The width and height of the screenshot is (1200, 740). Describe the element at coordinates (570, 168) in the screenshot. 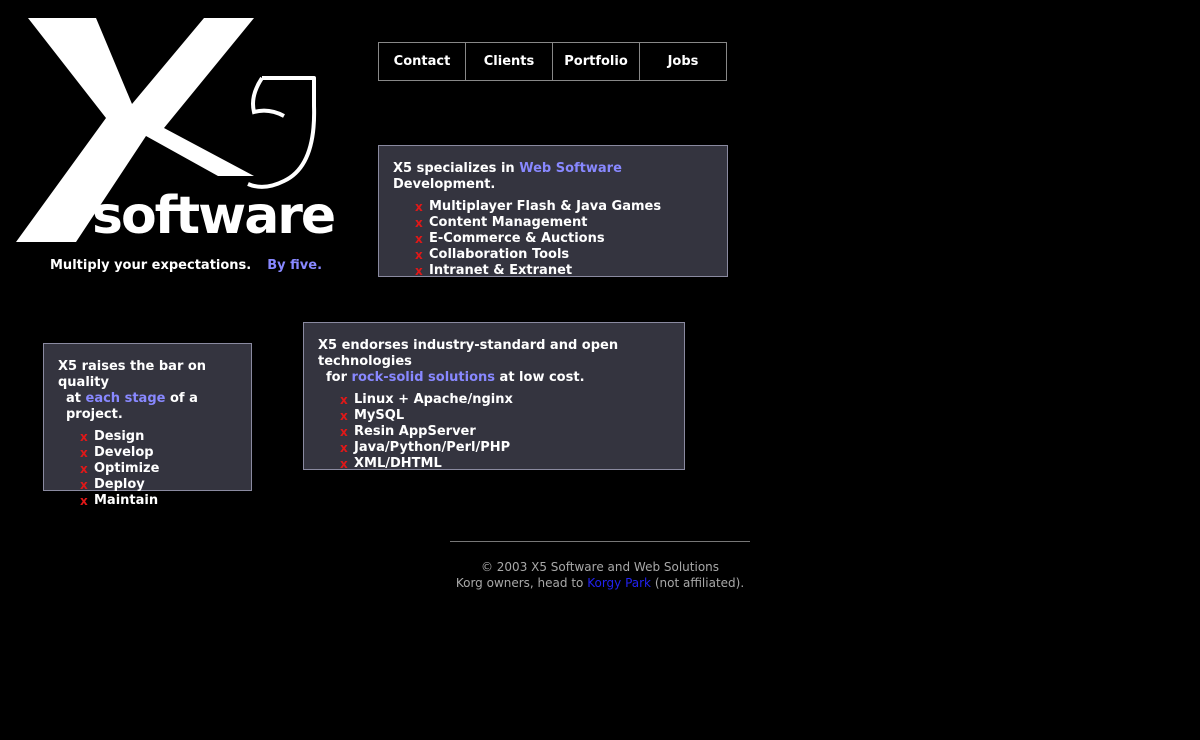

I see `specializes-highlight: Web Software` at that location.